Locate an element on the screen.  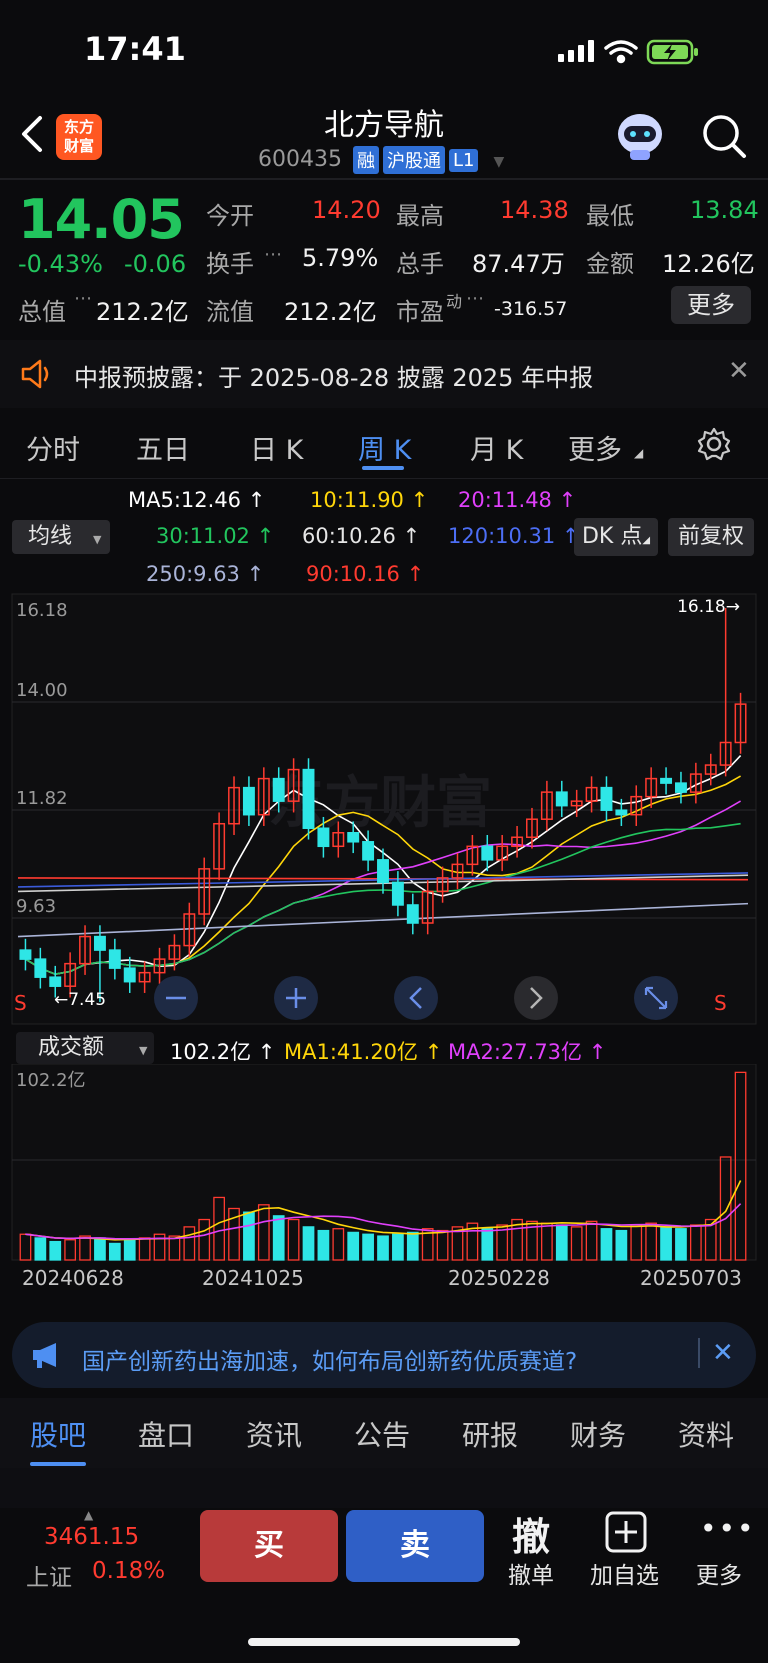
status-icons is located at coordinates (628, 52).